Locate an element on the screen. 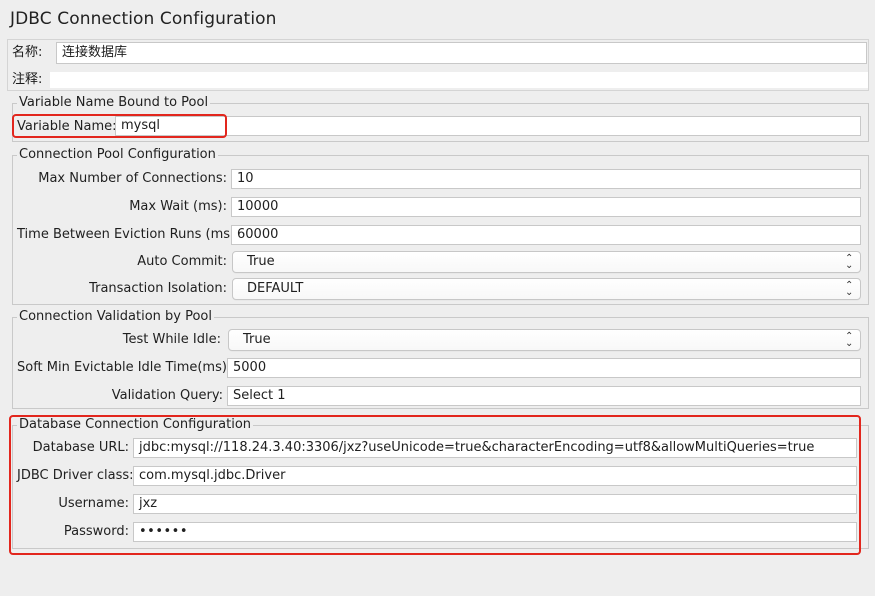 The image size is (875, 596). auto-commit-select: True ⌃ ⌄ is located at coordinates (546, 262).